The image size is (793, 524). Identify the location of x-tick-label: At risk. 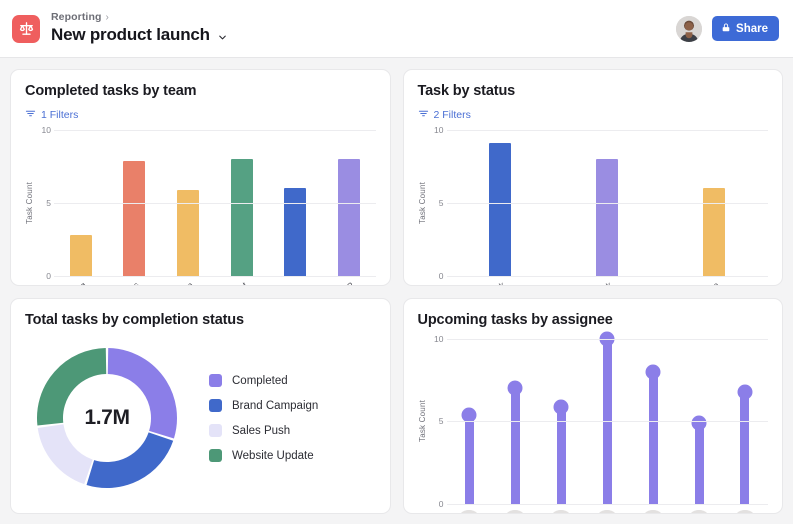
(613, 282).